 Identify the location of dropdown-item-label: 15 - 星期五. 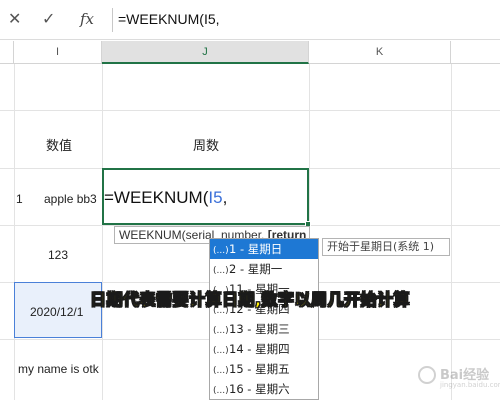
(259, 369).